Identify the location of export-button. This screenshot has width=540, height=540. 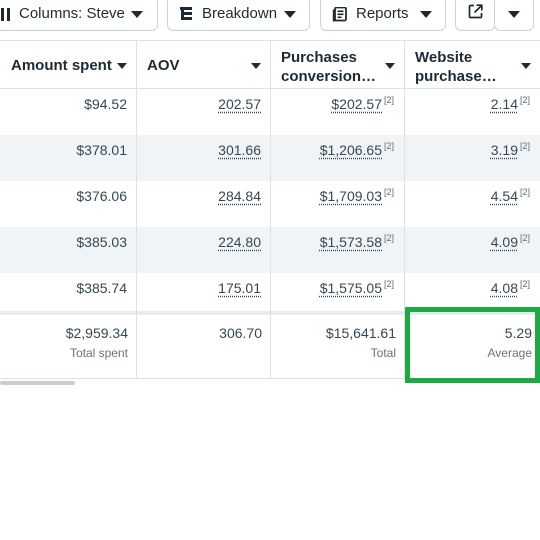
(475, 15).